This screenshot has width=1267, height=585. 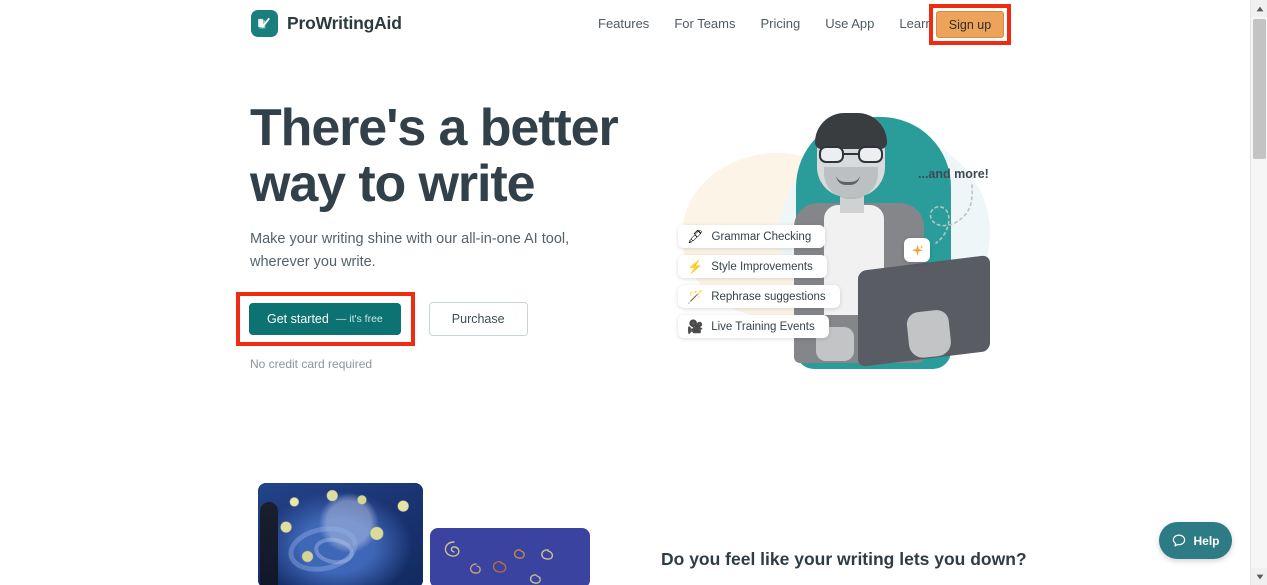 I want to click on no-credit-card-note: No credit card required, so click(x=311, y=364).